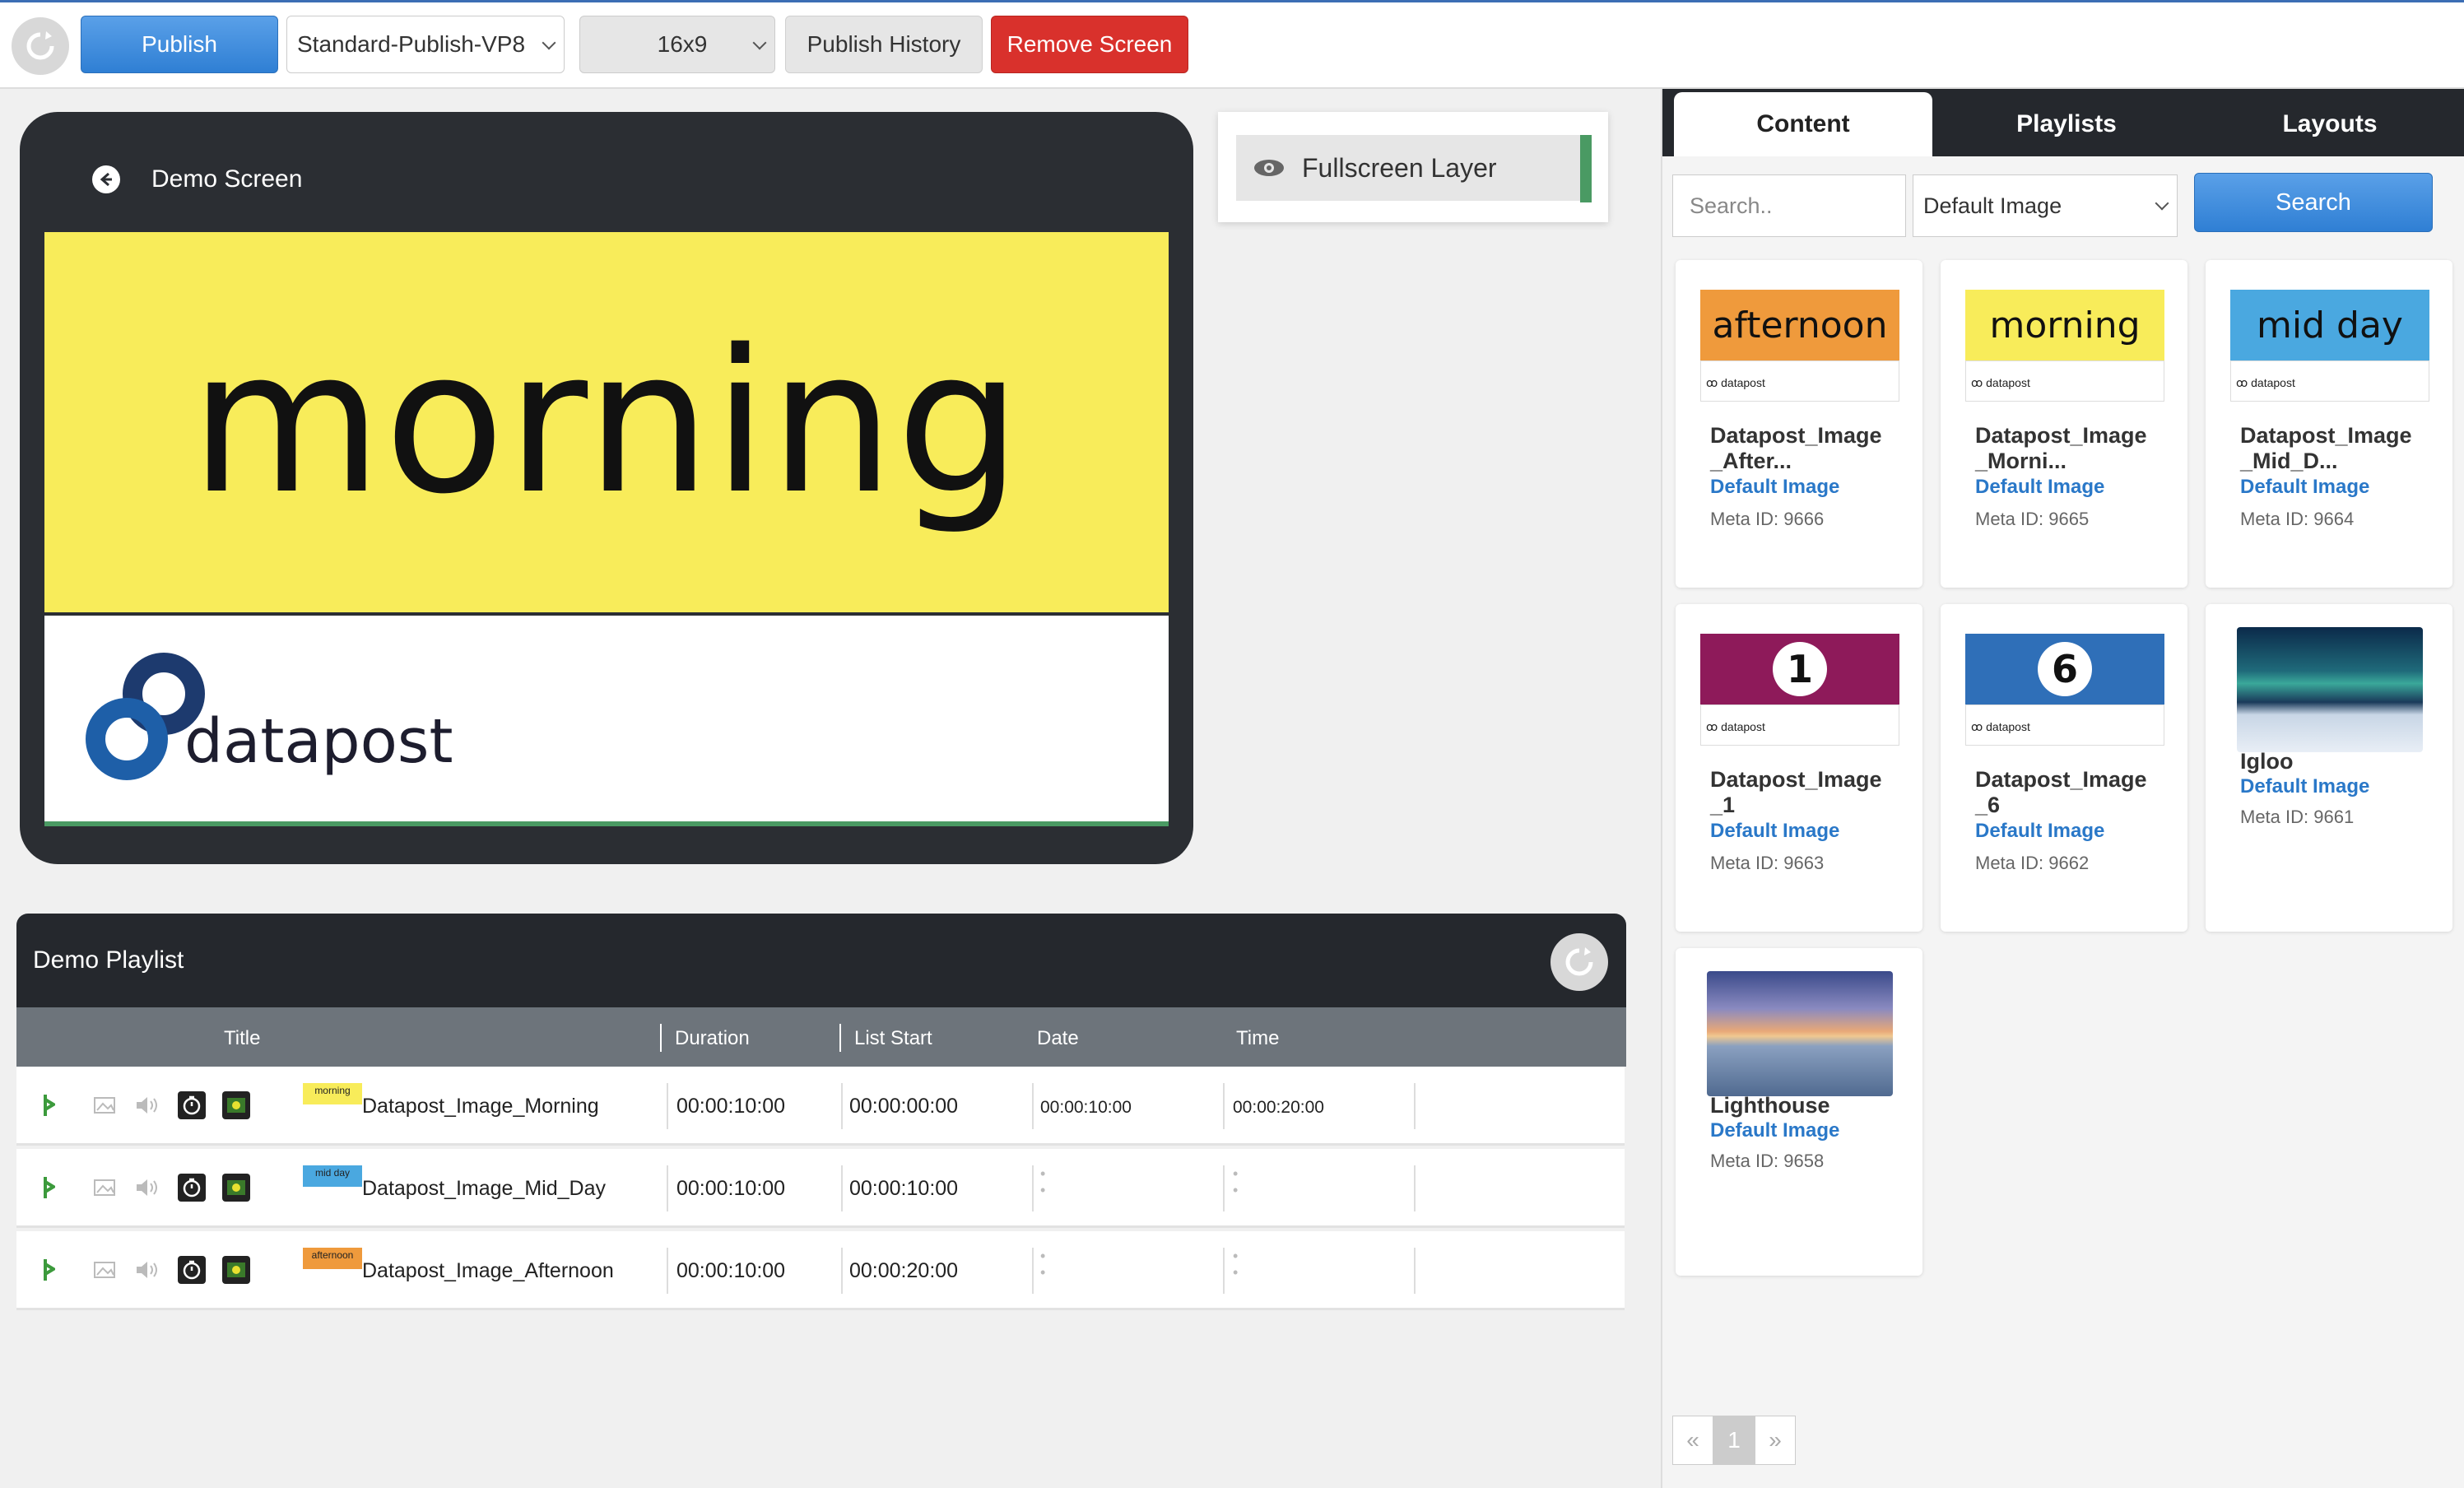 The height and width of the screenshot is (1488, 2464). Describe the element at coordinates (1579, 962) in the screenshot. I see `playlist-refresh-icon` at that location.